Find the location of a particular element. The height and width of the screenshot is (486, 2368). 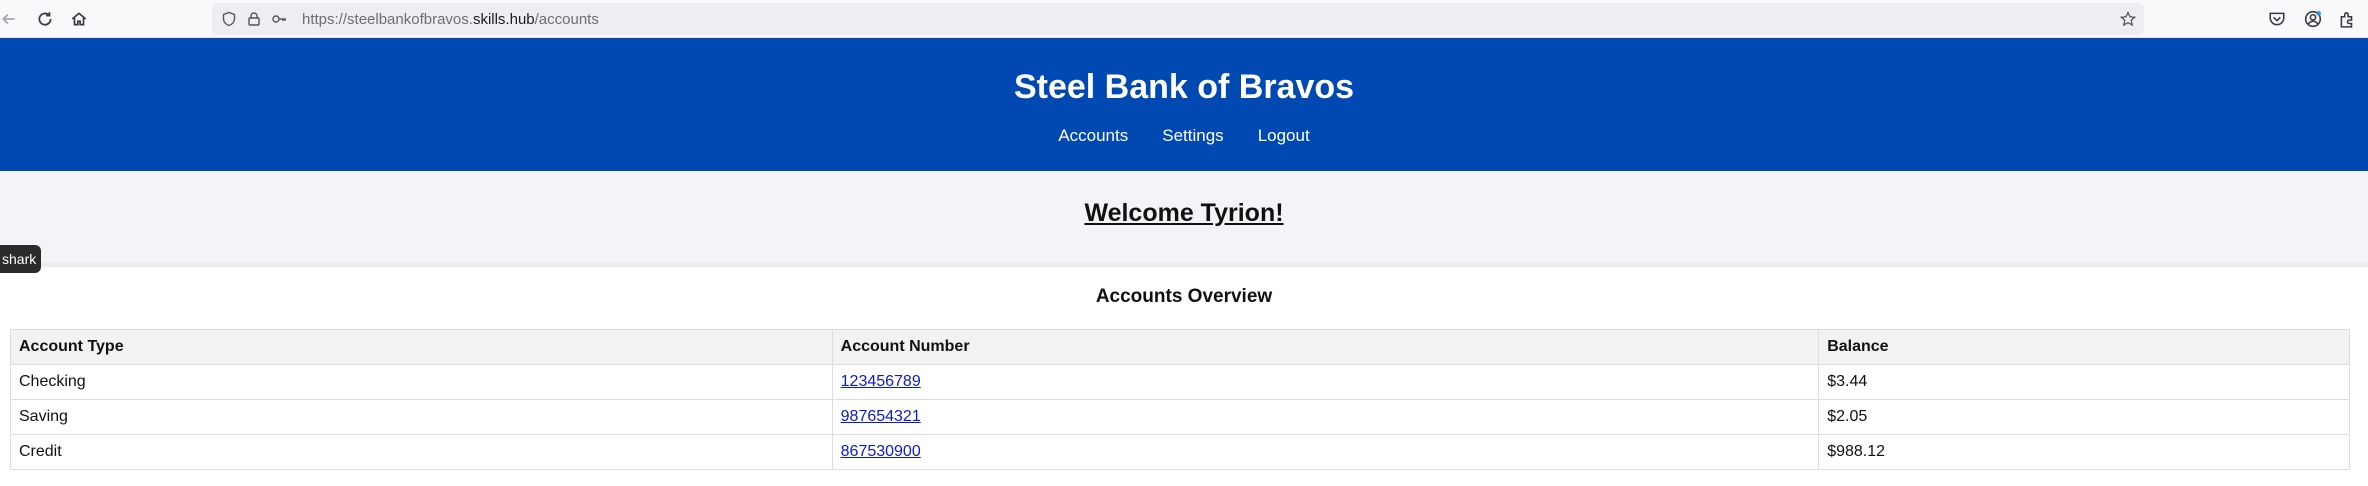

nav-link-accounts: Accounts is located at coordinates (1093, 136).